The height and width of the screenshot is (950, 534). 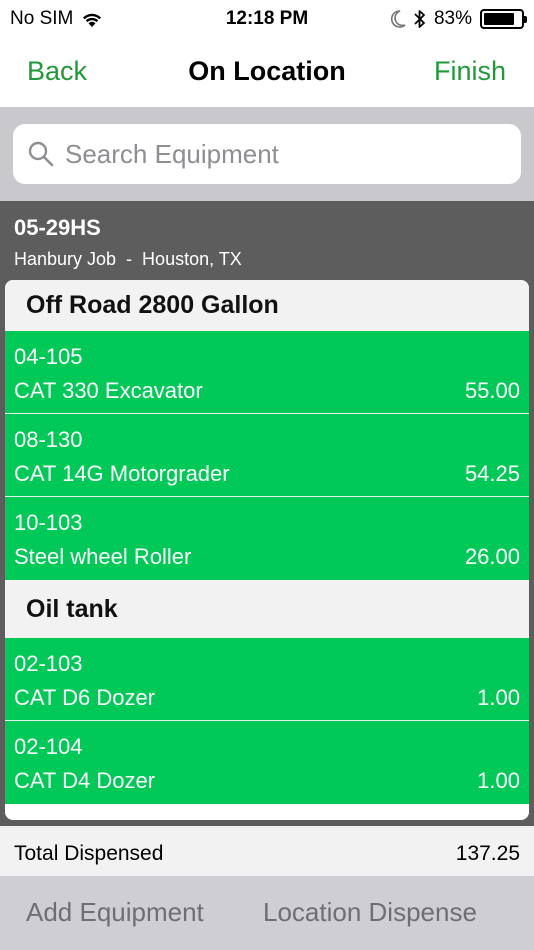 What do you see at coordinates (48, 663) in the screenshot?
I see `equipment-code: 02-103` at bounding box center [48, 663].